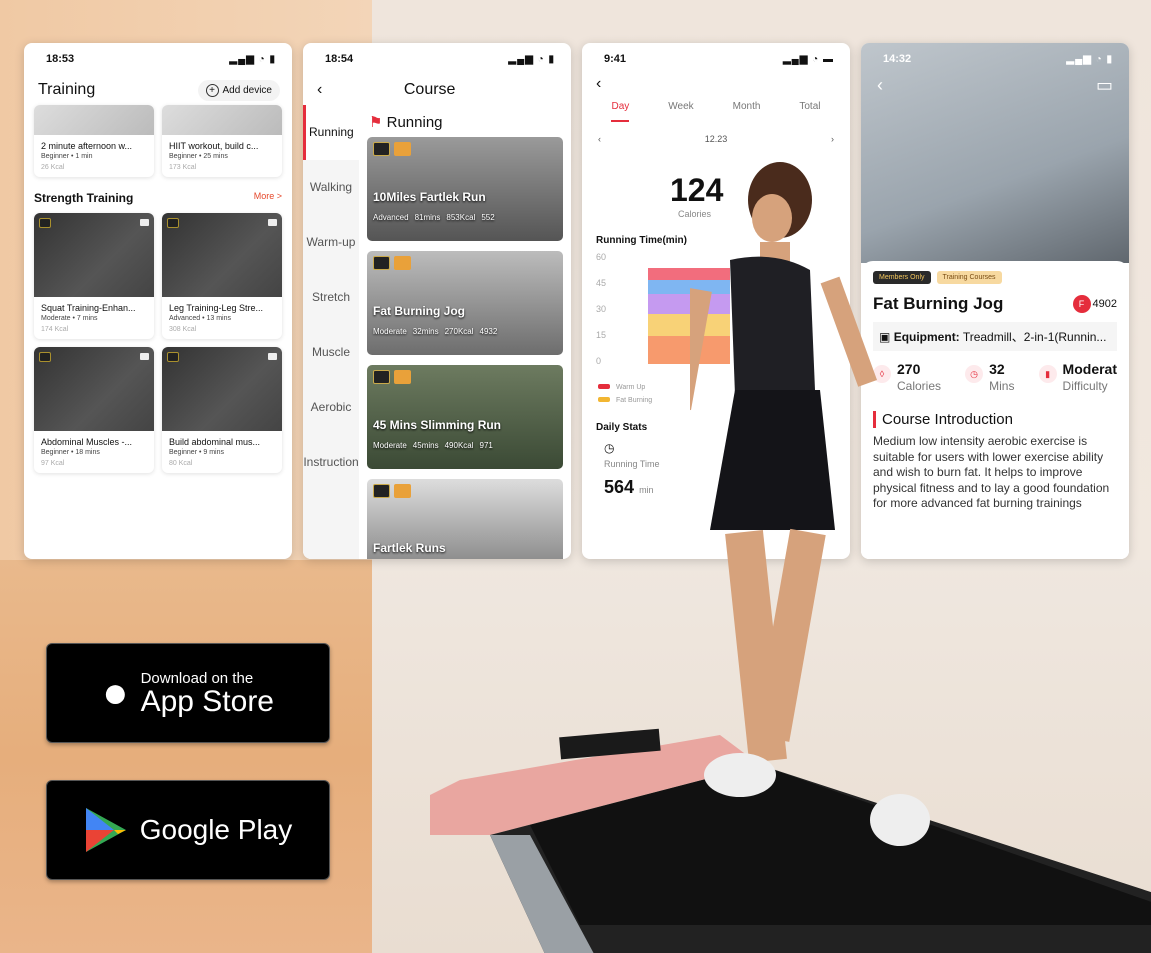 The image size is (1151, 953). What do you see at coordinates (440, 59) in the screenshot?
I see `status-bar: 18:54 ▂▄▆ ◔ ▮` at bounding box center [440, 59].